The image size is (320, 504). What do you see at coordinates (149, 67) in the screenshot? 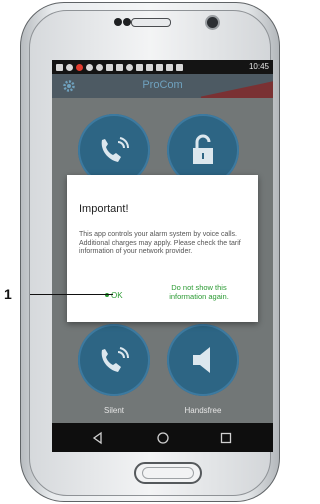
I see `vibrate-icon` at bounding box center [149, 67].